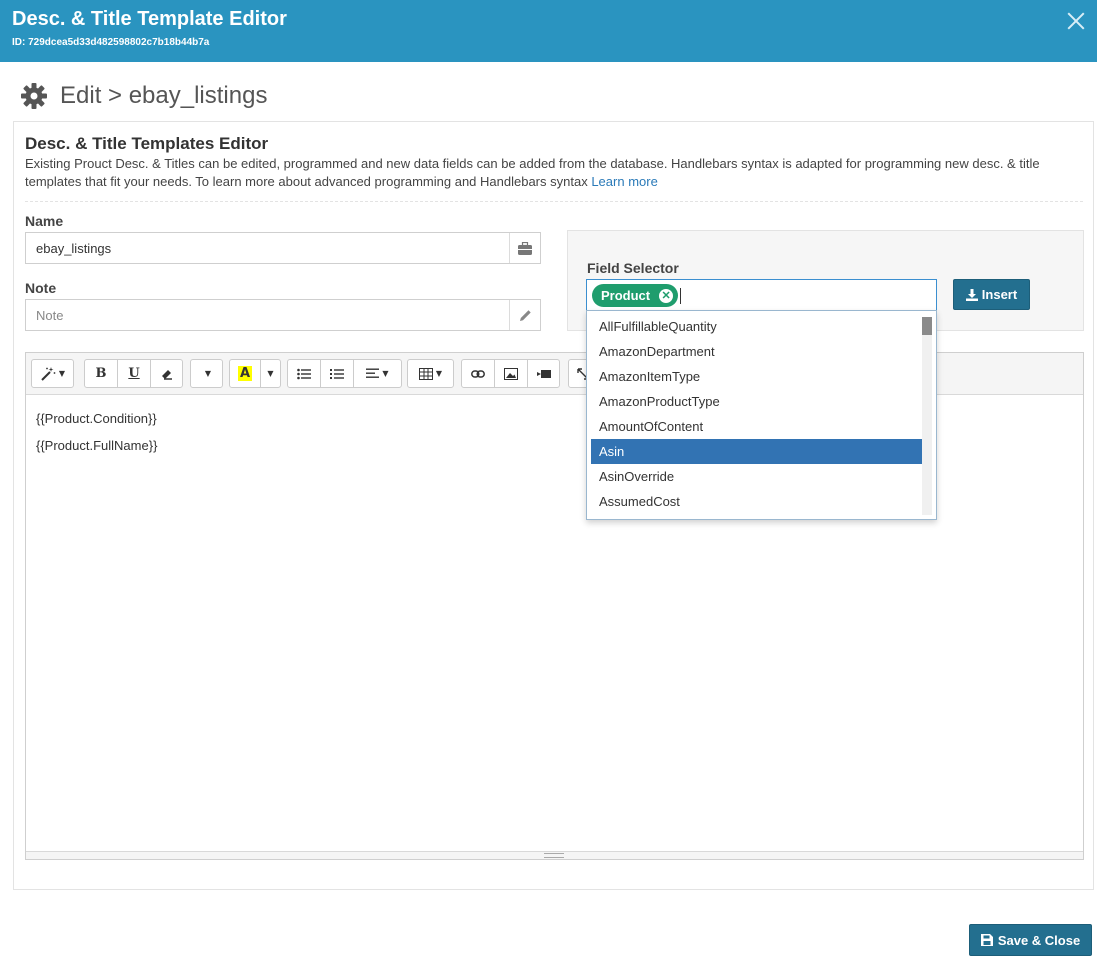 This screenshot has height=960, width=1097. I want to click on resize-grip-icon, so click(554, 855).